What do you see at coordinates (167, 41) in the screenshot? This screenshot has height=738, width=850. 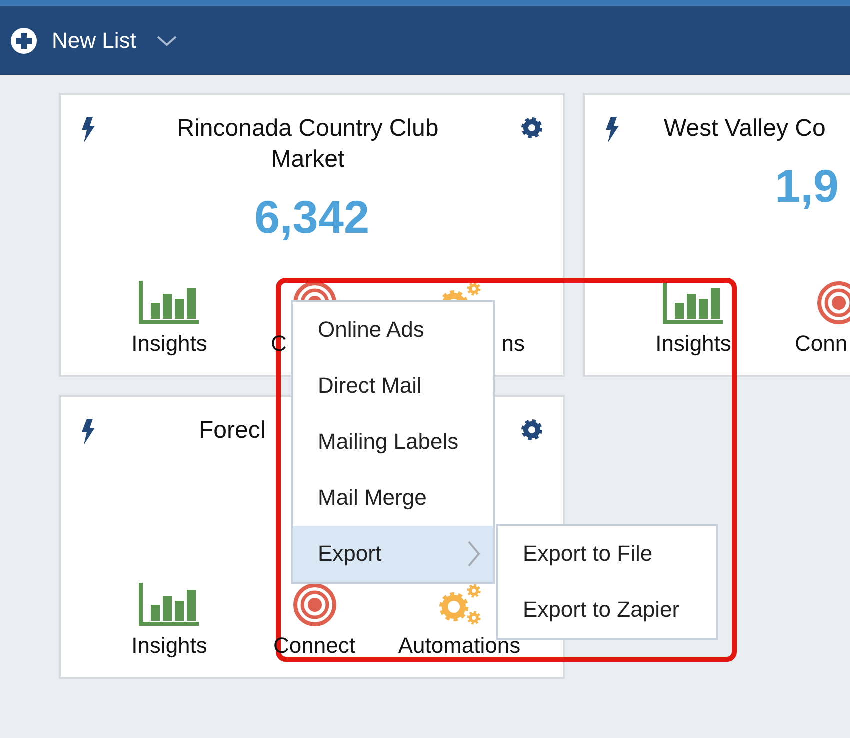 I see `chevron-down-icon` at bounding box center [167, 41].